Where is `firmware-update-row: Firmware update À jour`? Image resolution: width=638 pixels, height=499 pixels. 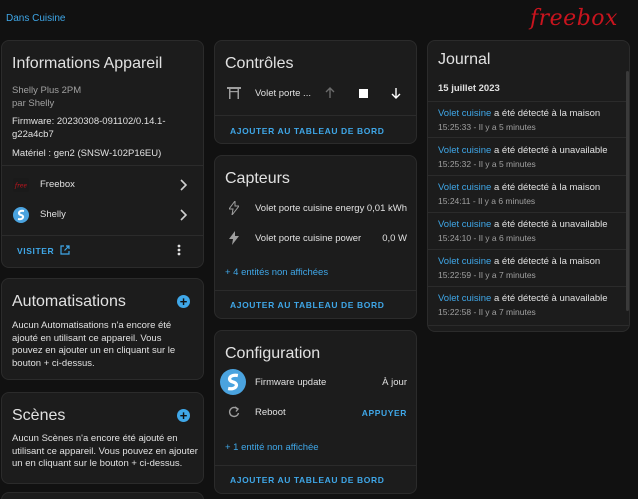 firmware-update-row: Firmware update À jour is located at coordinates (315, 382).